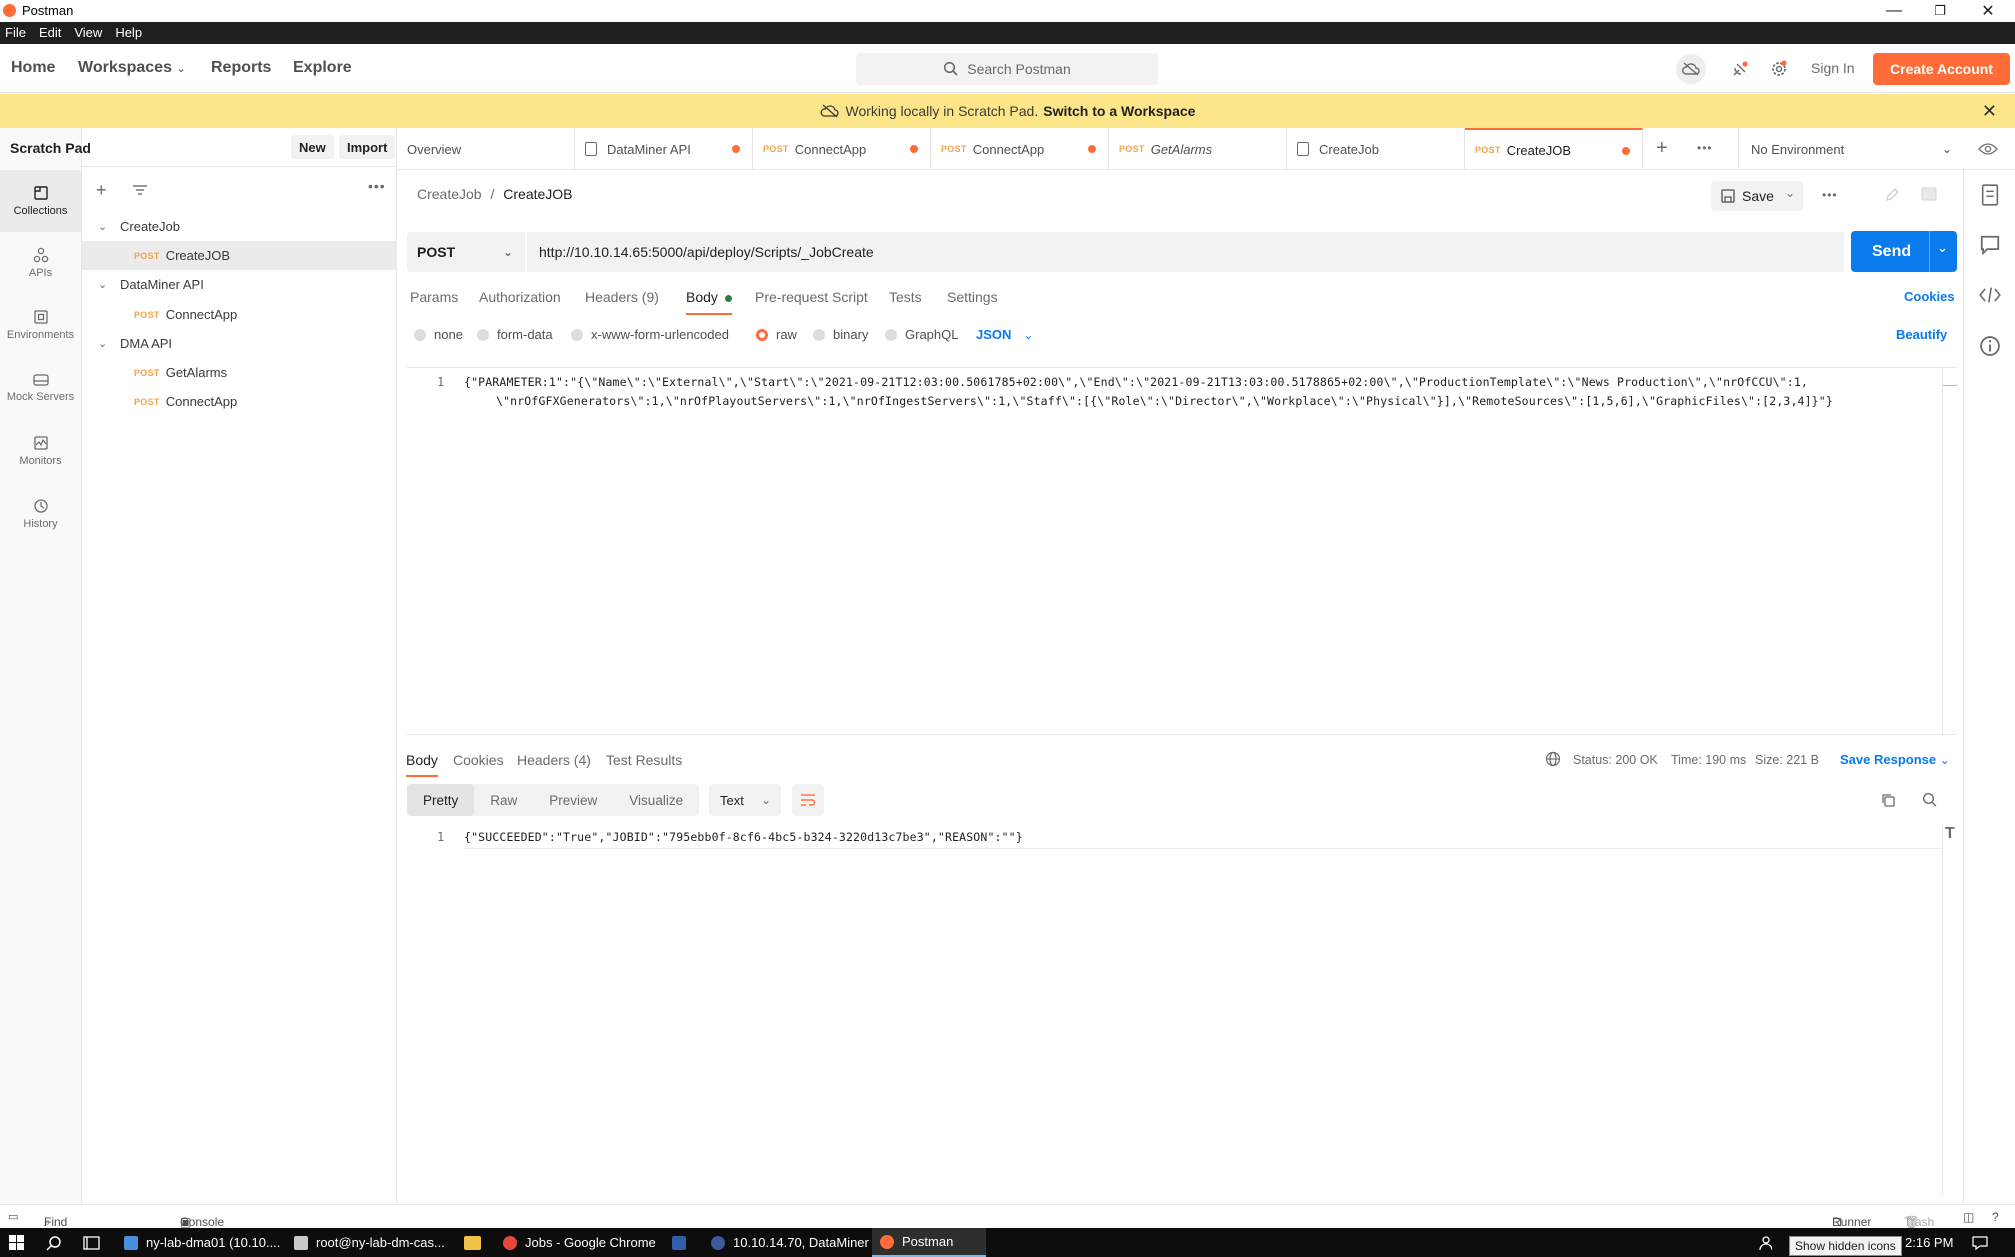  Describe the element at coordinates (776, 334) in the screenshot. I see `radio-raw: raw` at that location.